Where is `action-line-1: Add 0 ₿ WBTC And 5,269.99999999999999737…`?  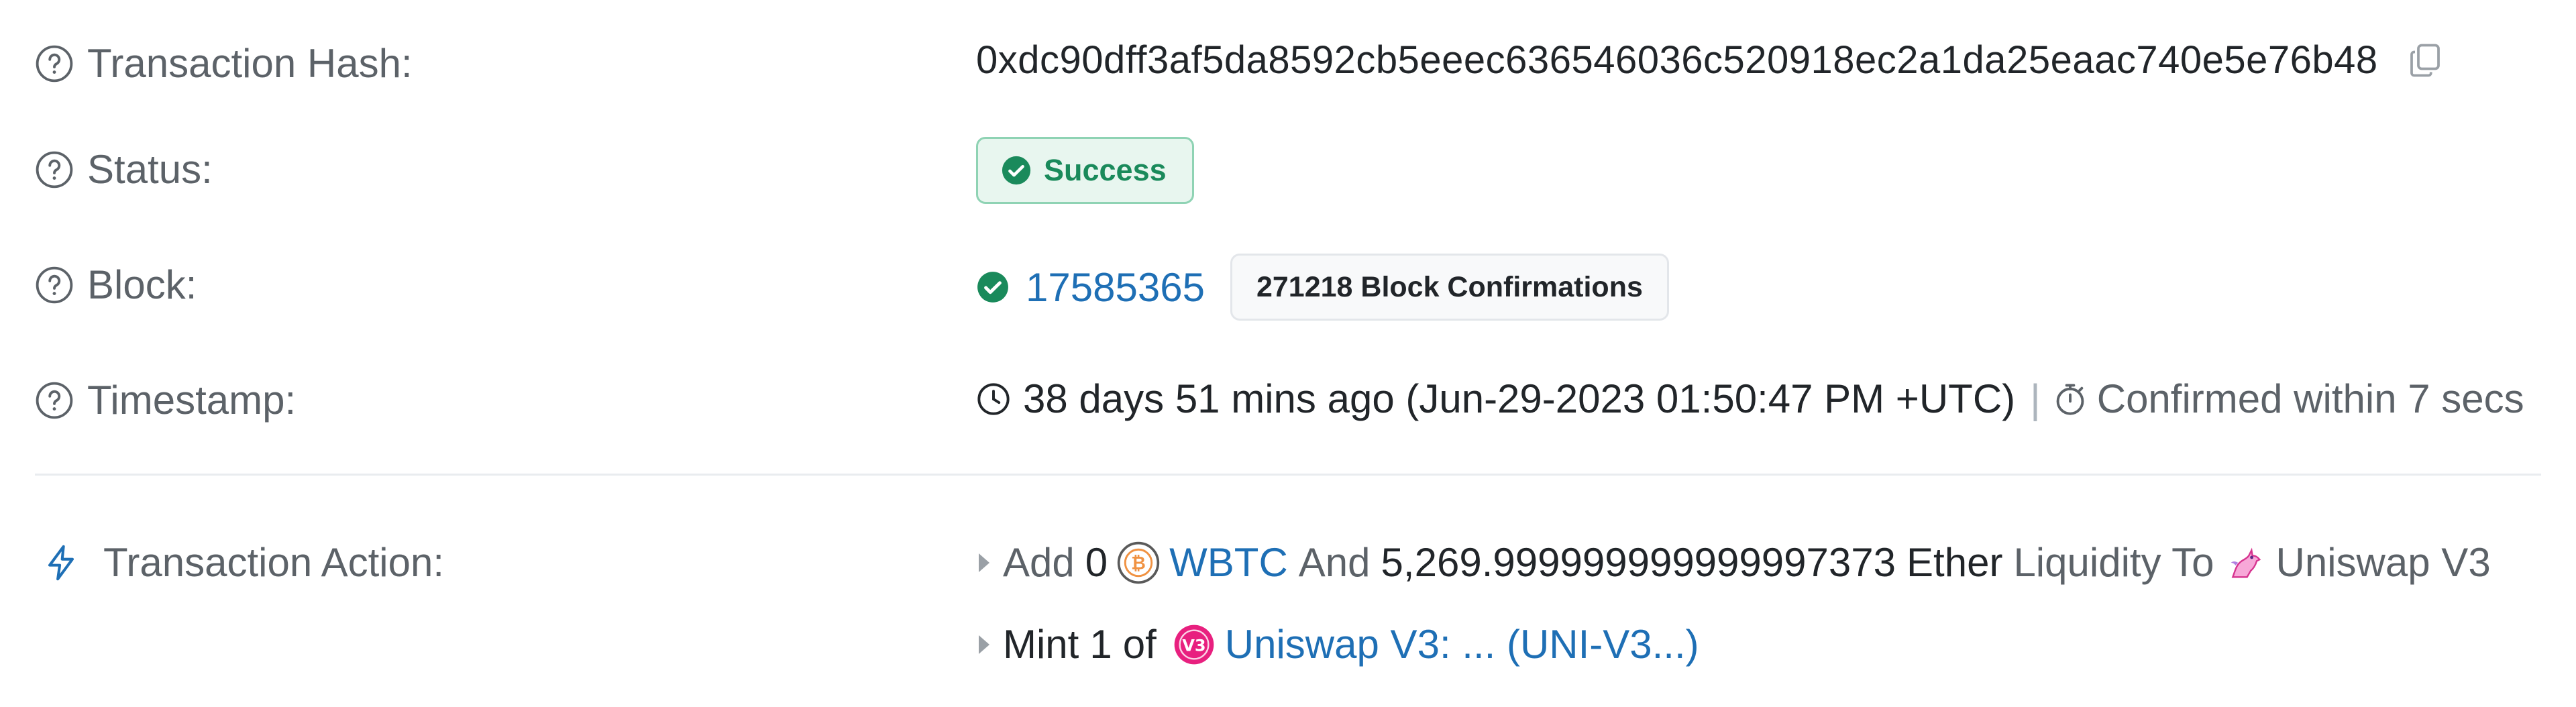 action-line-1: Add 0 ₿ WBTC And 5,269.99999999999999737… is located at coordinates (1733, 562).